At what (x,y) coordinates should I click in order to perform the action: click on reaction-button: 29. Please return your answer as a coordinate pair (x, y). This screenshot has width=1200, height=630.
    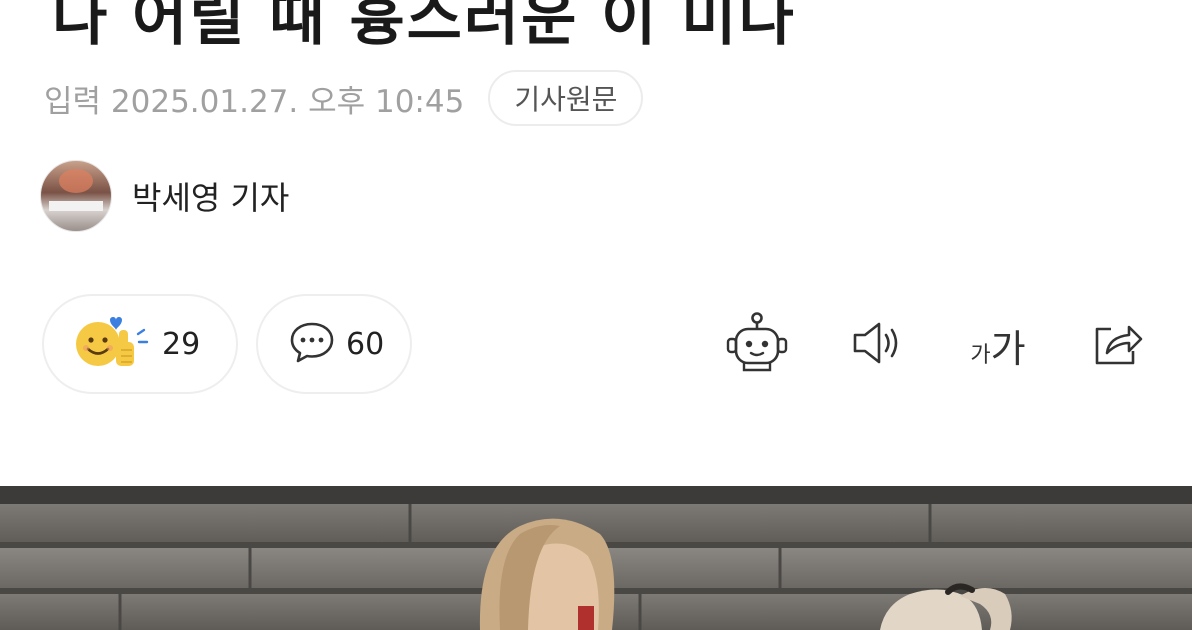
    Looking at the image, I should click on (140, 344).